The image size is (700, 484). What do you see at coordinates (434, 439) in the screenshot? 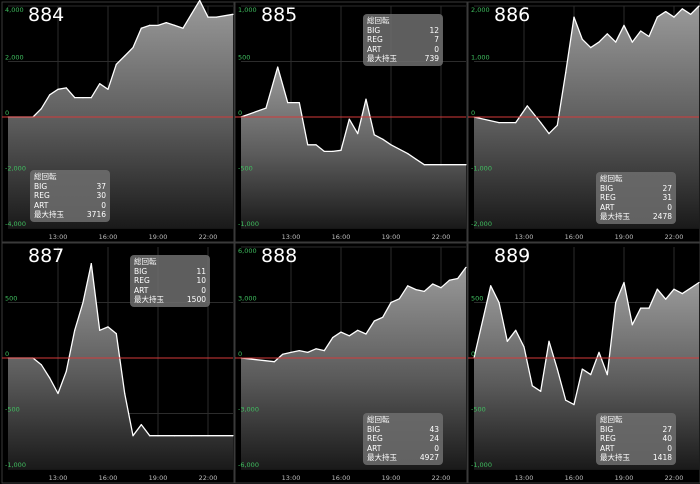
I see `stats-value: 24` at bounding box center [434, 439].